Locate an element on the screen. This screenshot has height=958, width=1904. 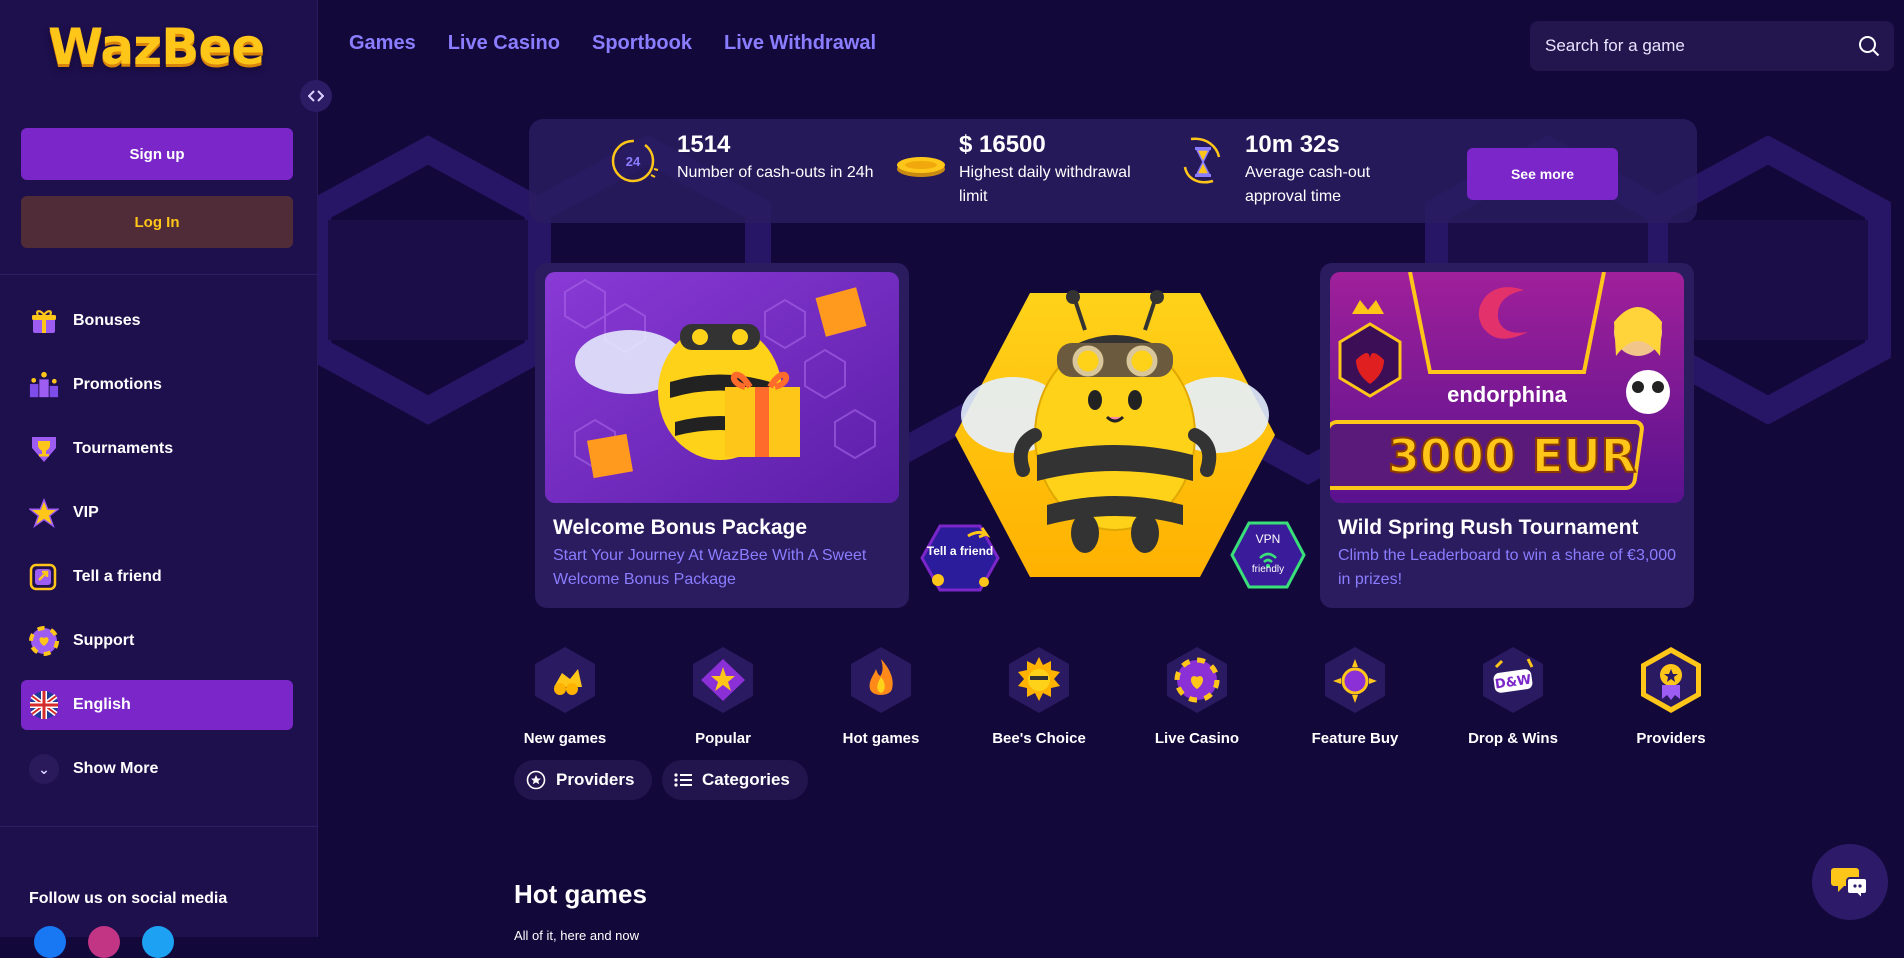
chat-support-button is located at coordinates (1850, 882).